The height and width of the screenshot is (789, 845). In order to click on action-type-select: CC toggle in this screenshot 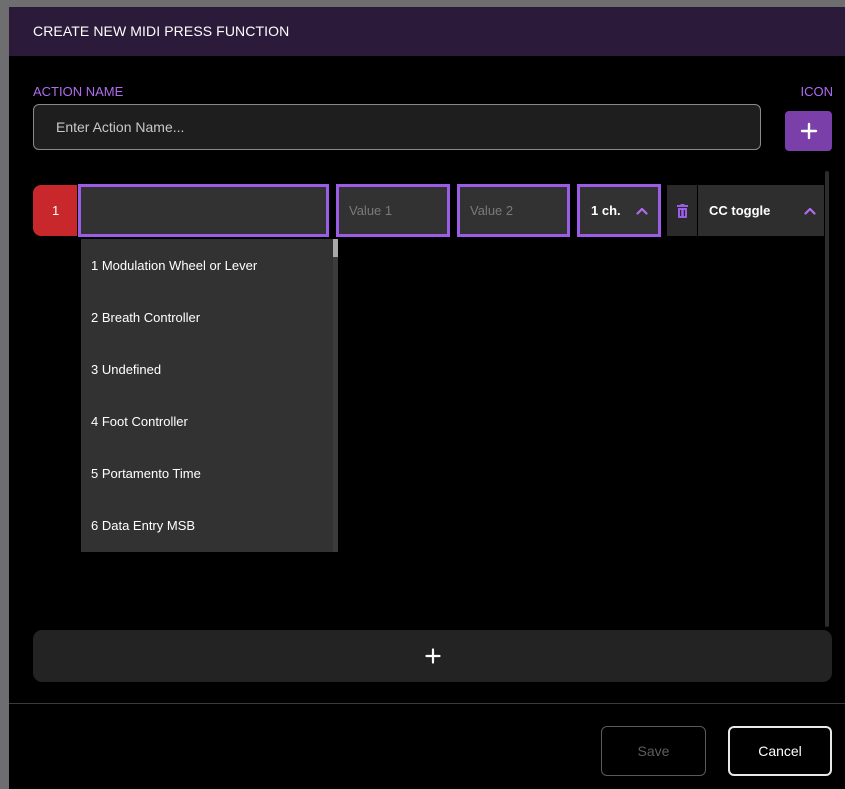, I will do `click(761, 210)`.